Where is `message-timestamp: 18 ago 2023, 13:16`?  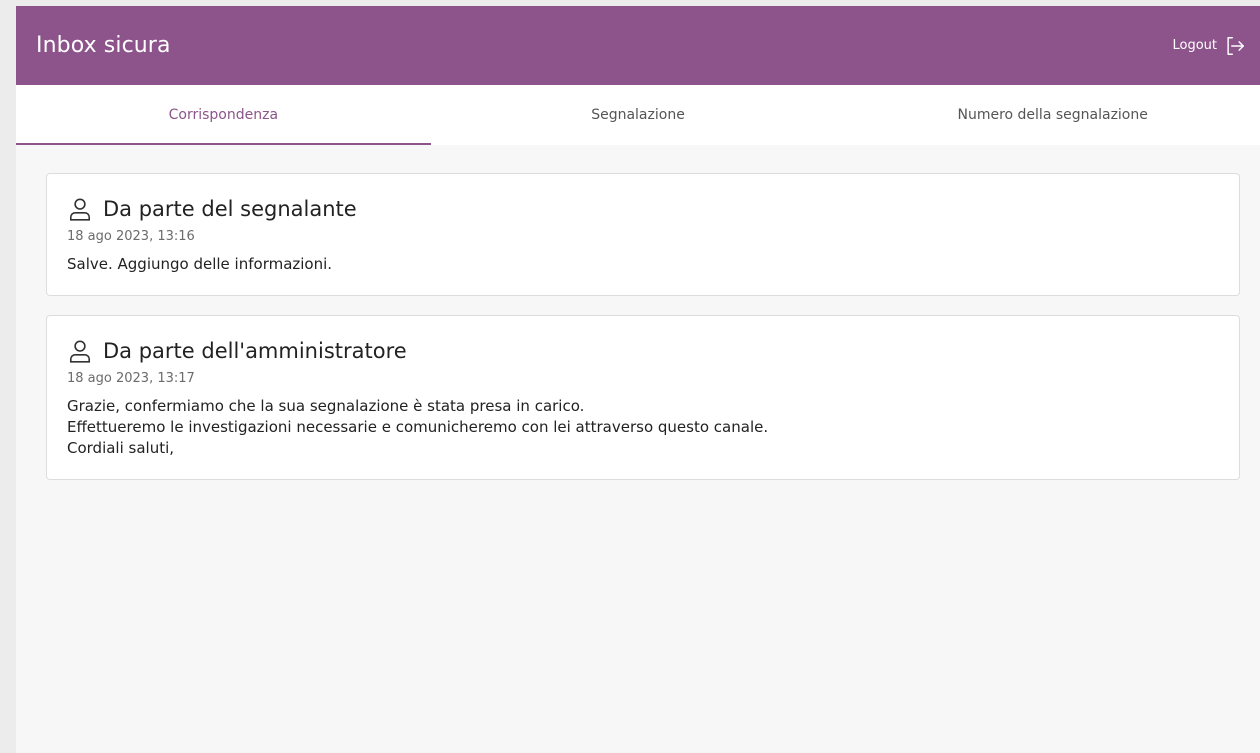 message-timestamp: 18 ago 2023, 13:16 is located at coordinates (131, 236).